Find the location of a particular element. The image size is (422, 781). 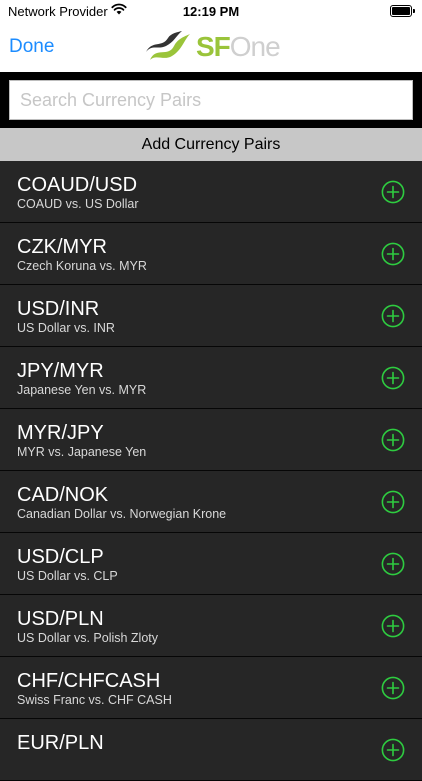

currency-pair-description: Canadian Dollar vs. Norwegian Krone is located at coordinates (122, 514).